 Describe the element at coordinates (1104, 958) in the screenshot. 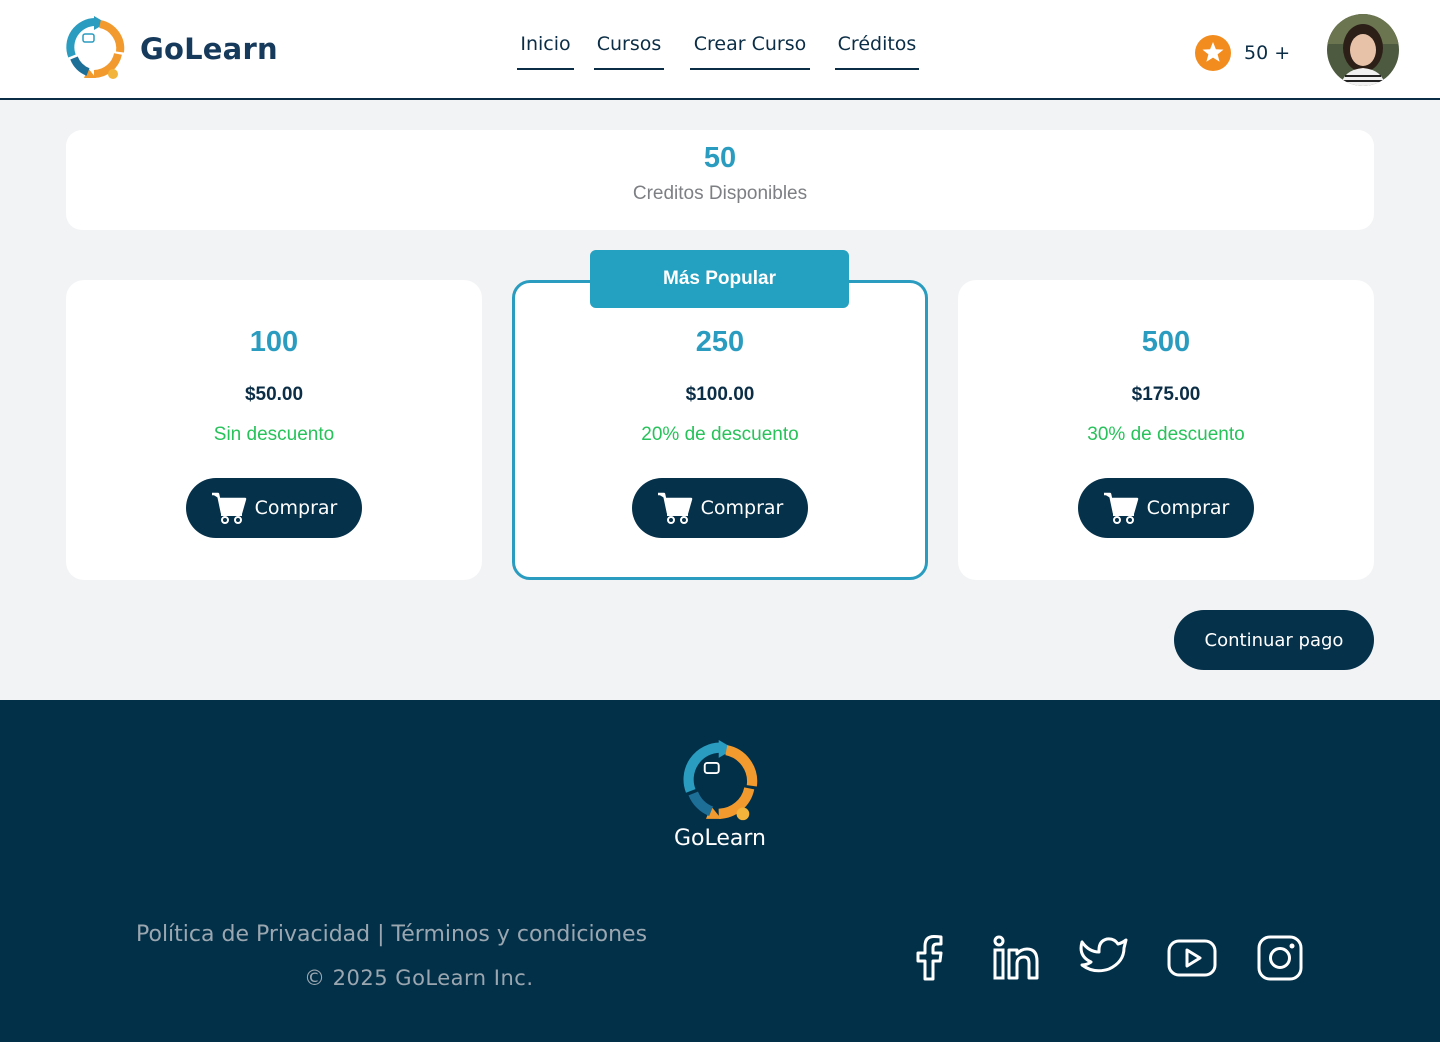

I see `twitter-icon` at that location.